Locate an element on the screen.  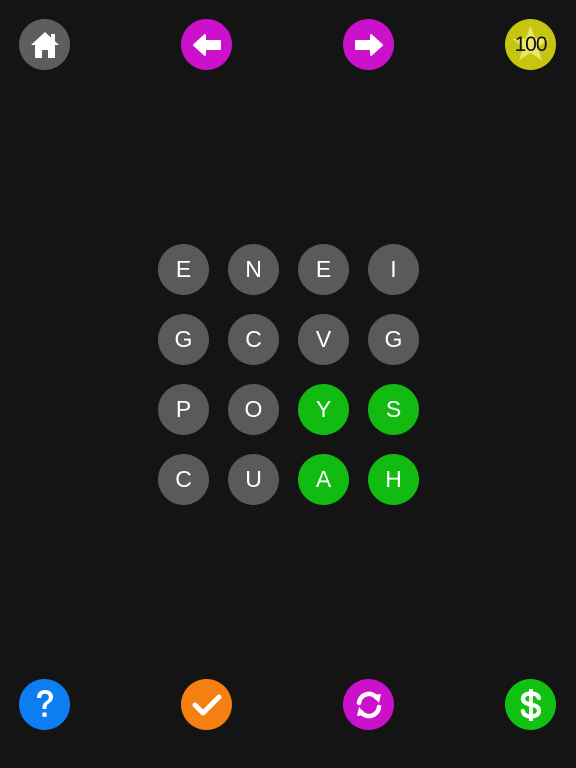
letter-tile: A is located at coordinates (323, 479).